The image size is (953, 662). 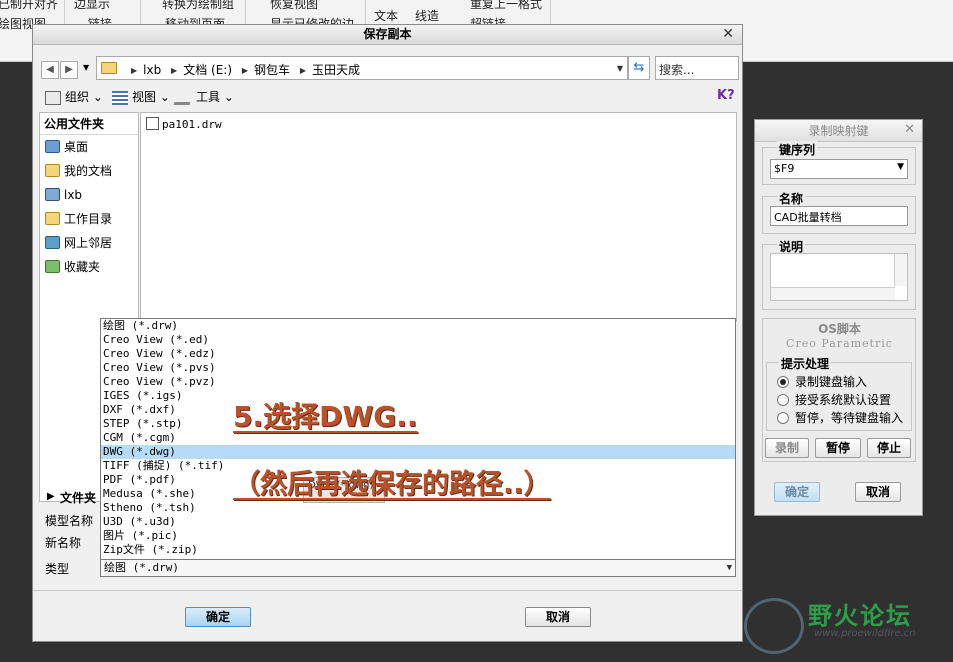 What do you see at coordinates (418, 368) in the screenshot?
I see `type-option: Creo View (*.pvs)` at bounding box center [418, 368].